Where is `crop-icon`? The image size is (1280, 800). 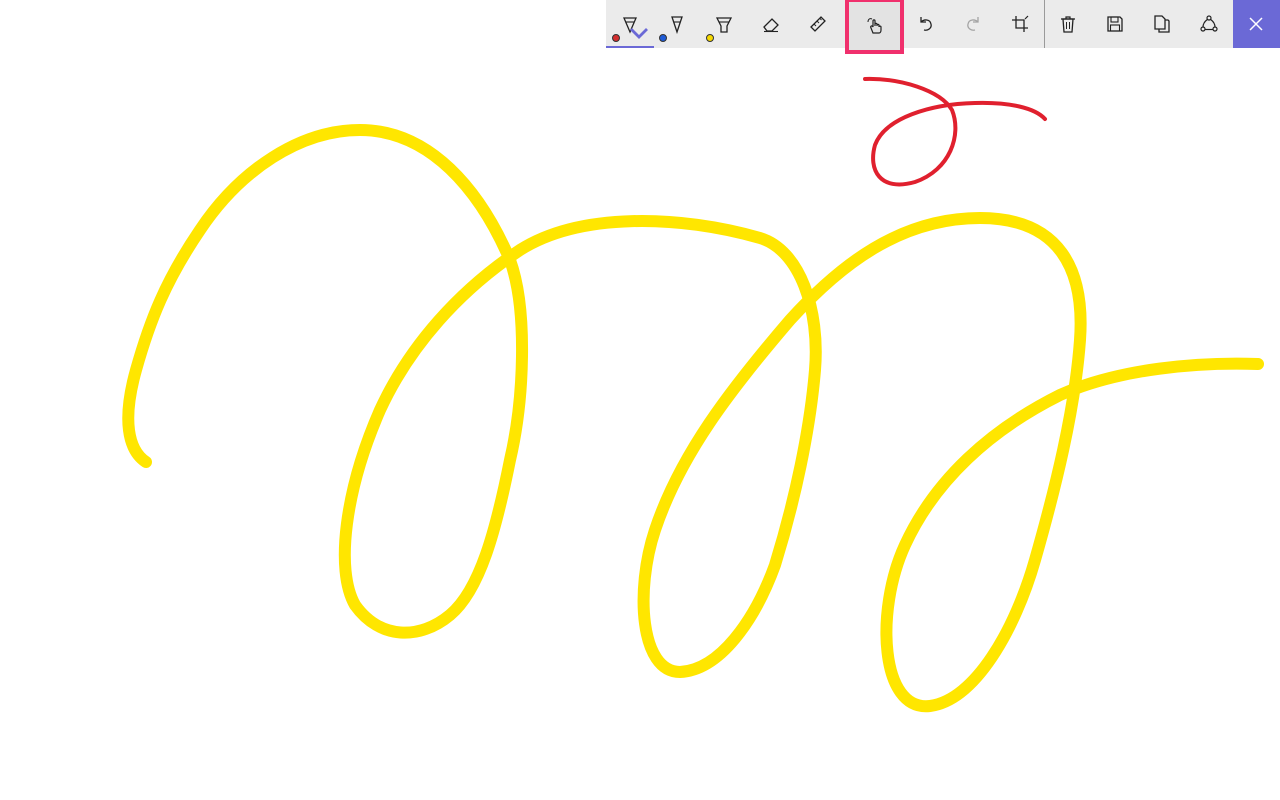 crop-icon is located at coordinates (1020, 23).